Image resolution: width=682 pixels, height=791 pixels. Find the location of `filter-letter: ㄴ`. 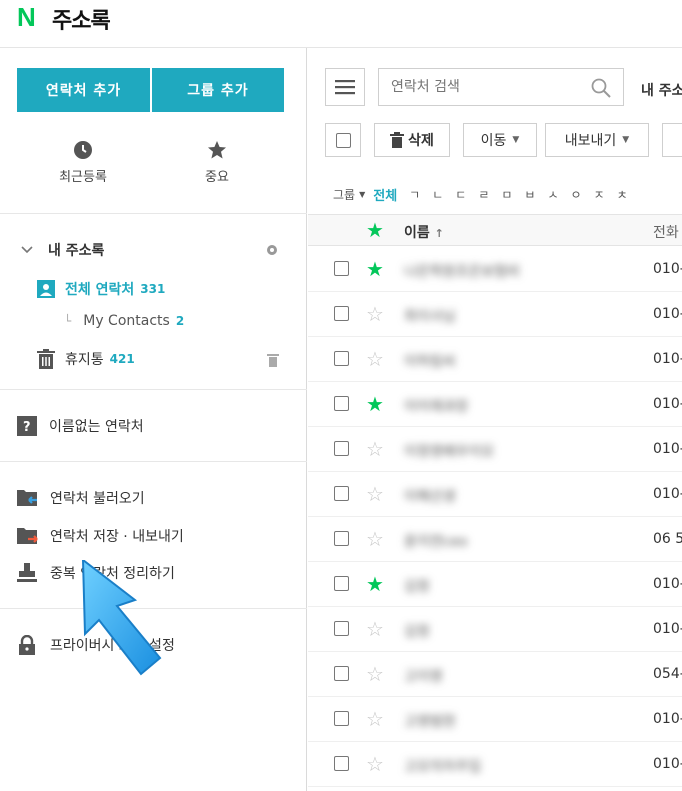

filter-letter: ㄴ is located at coordinates (437, 194).